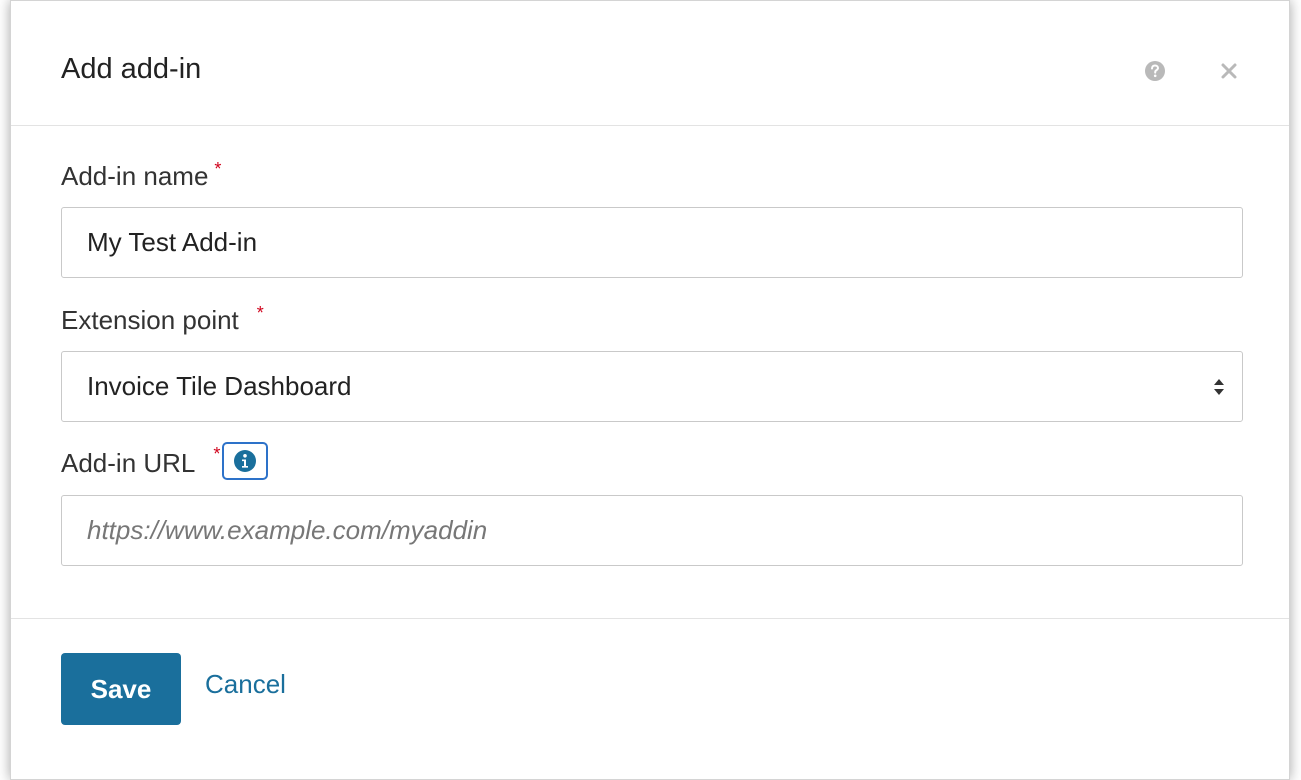 The height and width of the screenshot is (780, 1301). I want to click on footer-divider, so click(650, 618).